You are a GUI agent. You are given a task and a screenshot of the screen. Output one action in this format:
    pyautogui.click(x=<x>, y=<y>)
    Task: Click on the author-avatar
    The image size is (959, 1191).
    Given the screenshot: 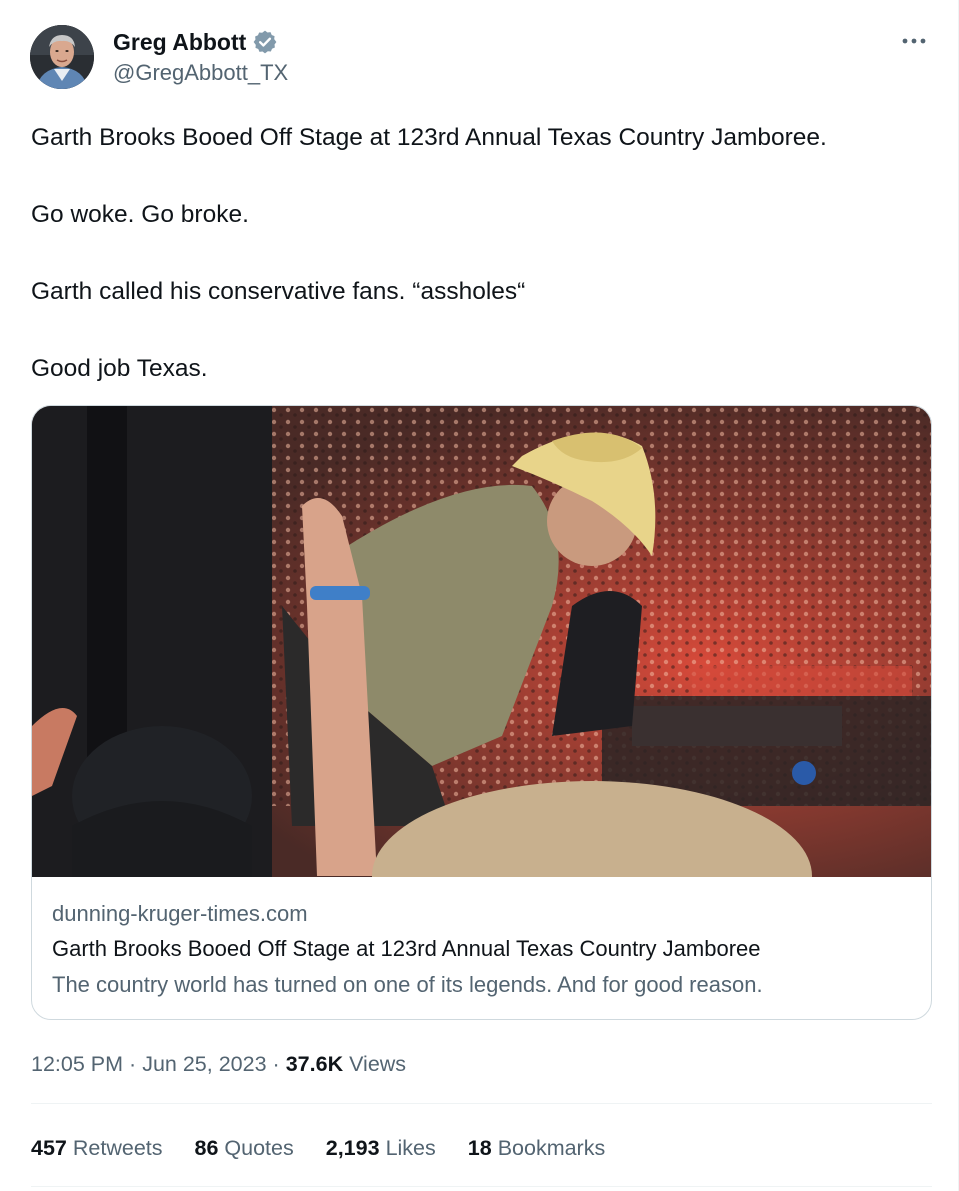 What is the action you would take?
    pyautogui.click(x=62, y=57)
    